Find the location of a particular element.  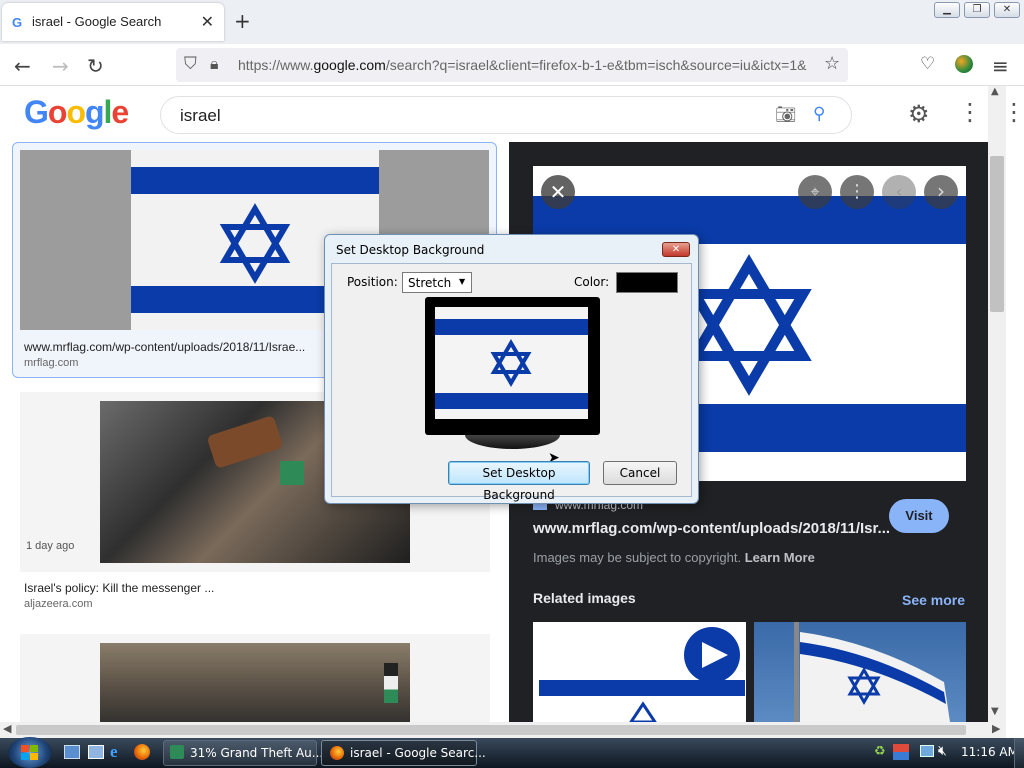

scroll-up-icon: ▲ is located at coordinates (995, 91).